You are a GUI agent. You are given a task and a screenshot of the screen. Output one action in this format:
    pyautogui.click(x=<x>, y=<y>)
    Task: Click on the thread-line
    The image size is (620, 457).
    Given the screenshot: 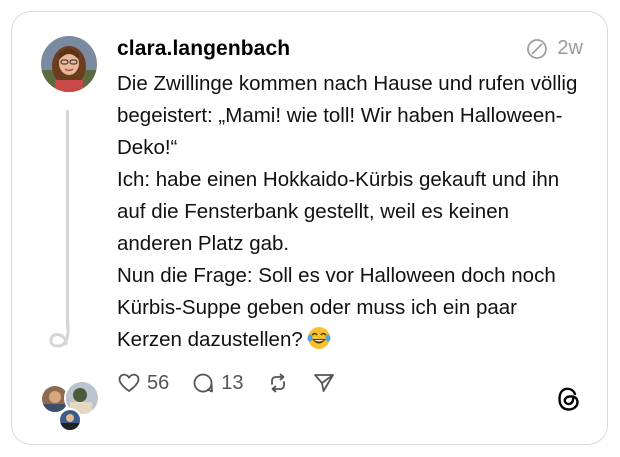 What is the action you would take?
    pyautogui.click(x=67, y=220)
    